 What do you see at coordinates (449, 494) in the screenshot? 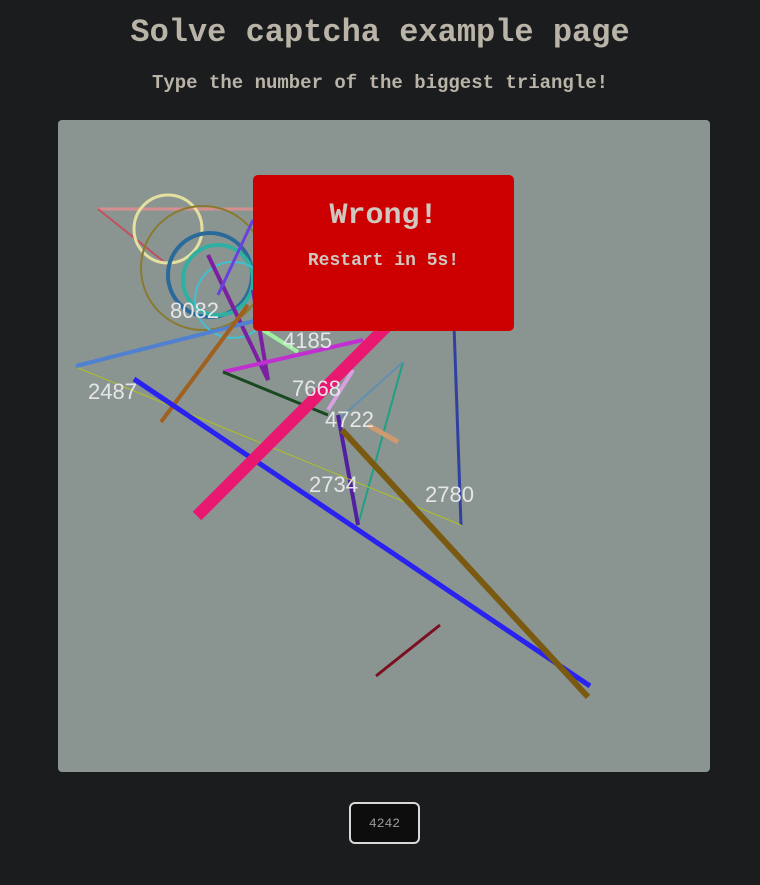
I see `captcha-label: 2780` at bounding box center [449, 494].